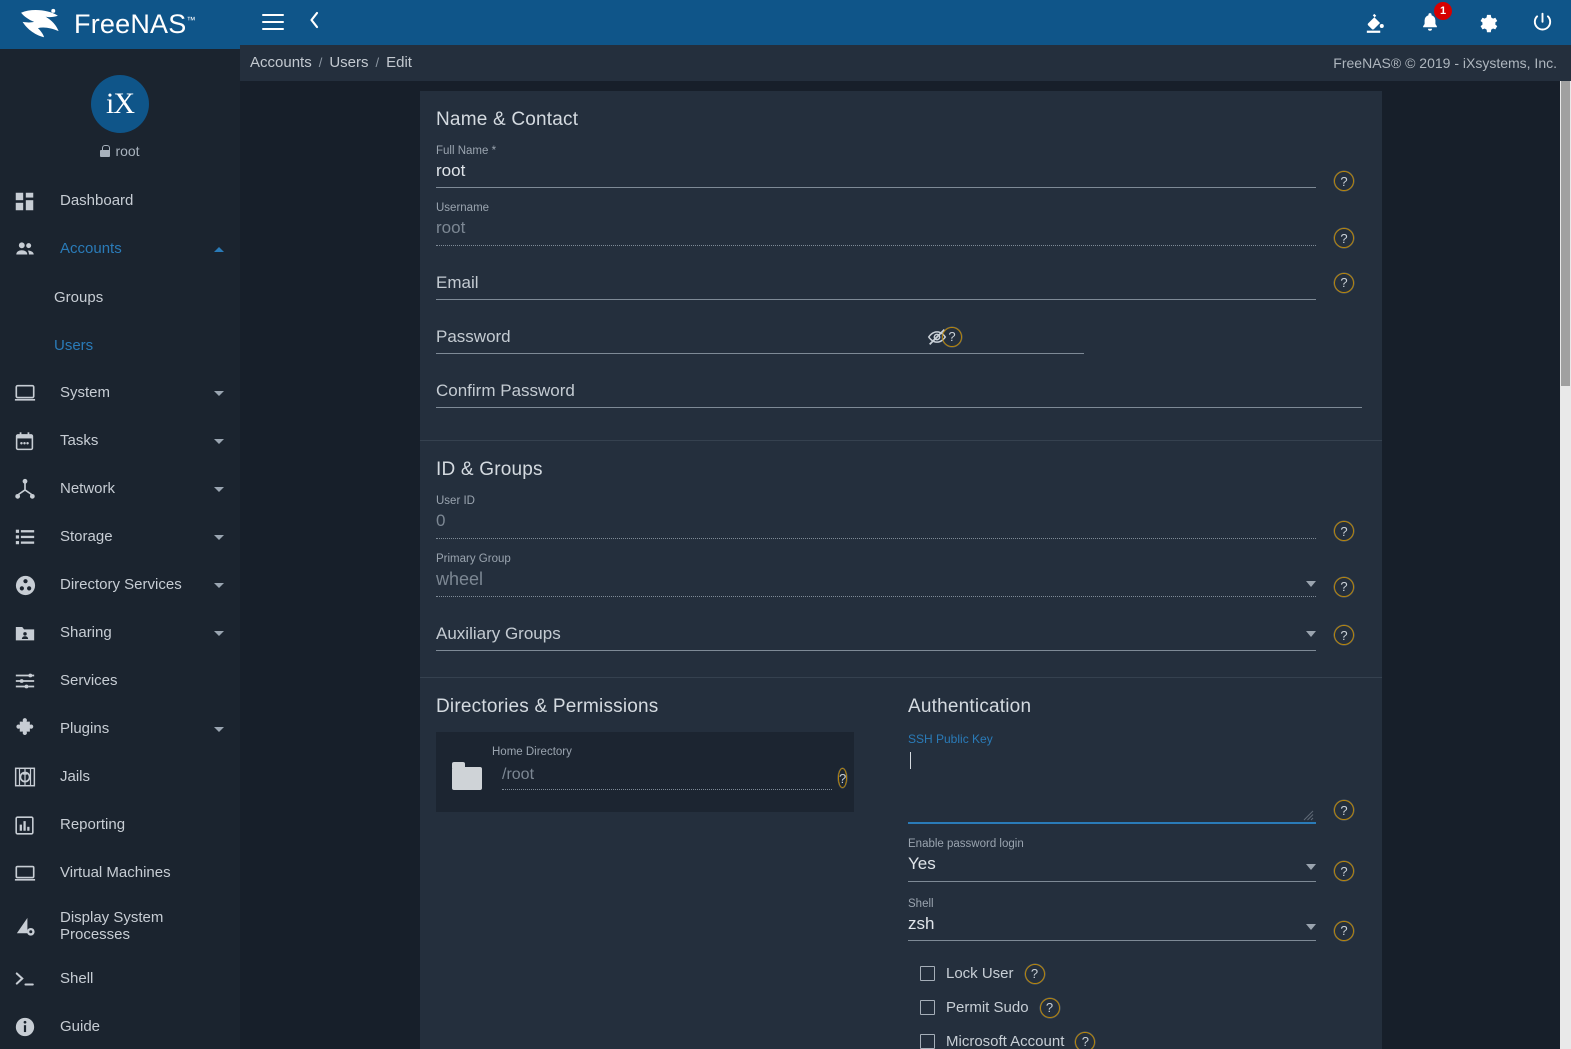 Image resolution: width=1571 pixels, height=1049 pixels. I want to click on sidebar-item-display-system-processes: Display System Processes, so click(120, 926).